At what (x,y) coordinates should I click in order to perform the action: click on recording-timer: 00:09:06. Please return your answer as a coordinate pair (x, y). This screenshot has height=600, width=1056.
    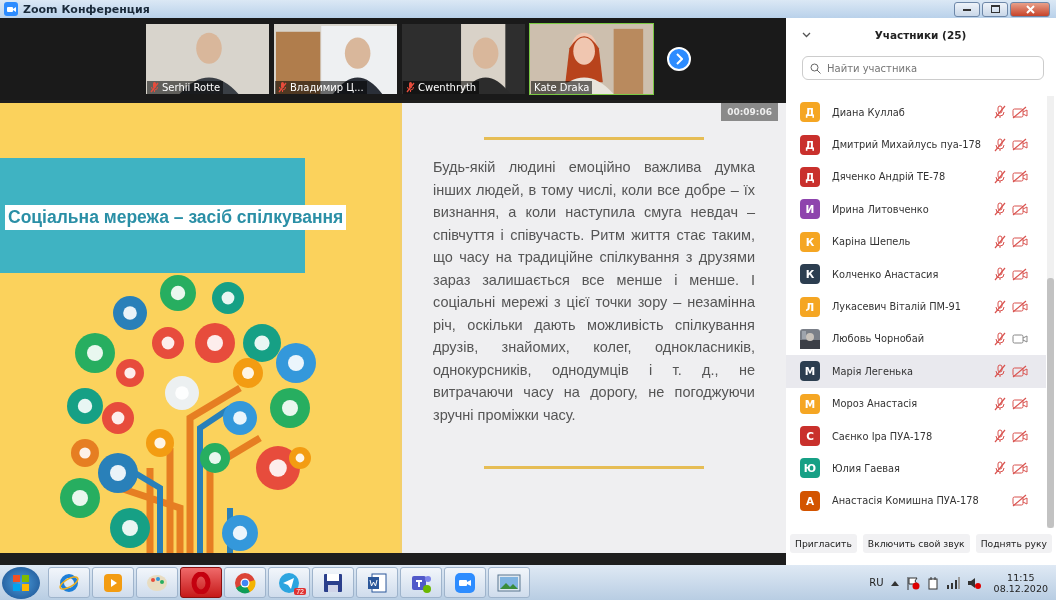
    Looking at the image, I should click on (749, 112).